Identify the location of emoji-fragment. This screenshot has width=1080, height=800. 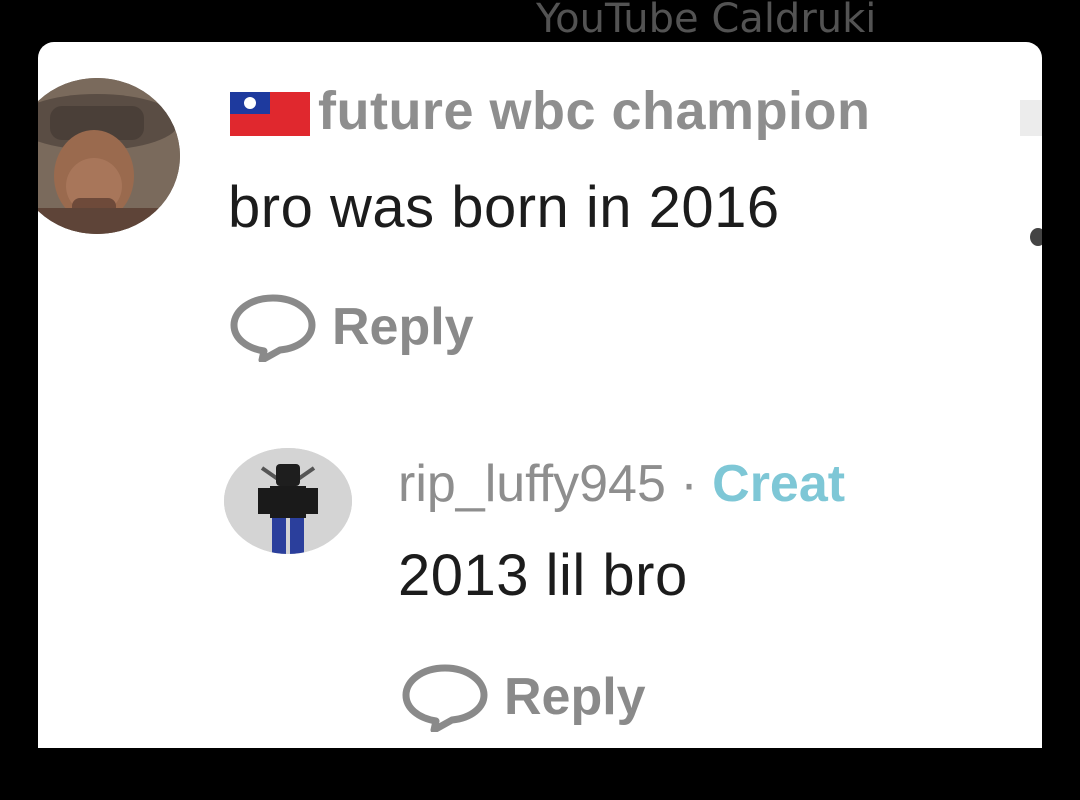
(1036, 237).